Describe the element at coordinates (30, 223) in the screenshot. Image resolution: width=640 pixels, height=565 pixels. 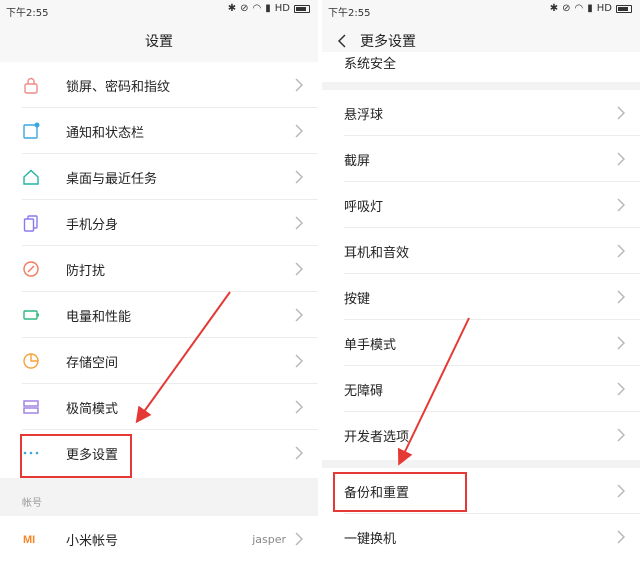
I see `dual-phone-icon` at that location.